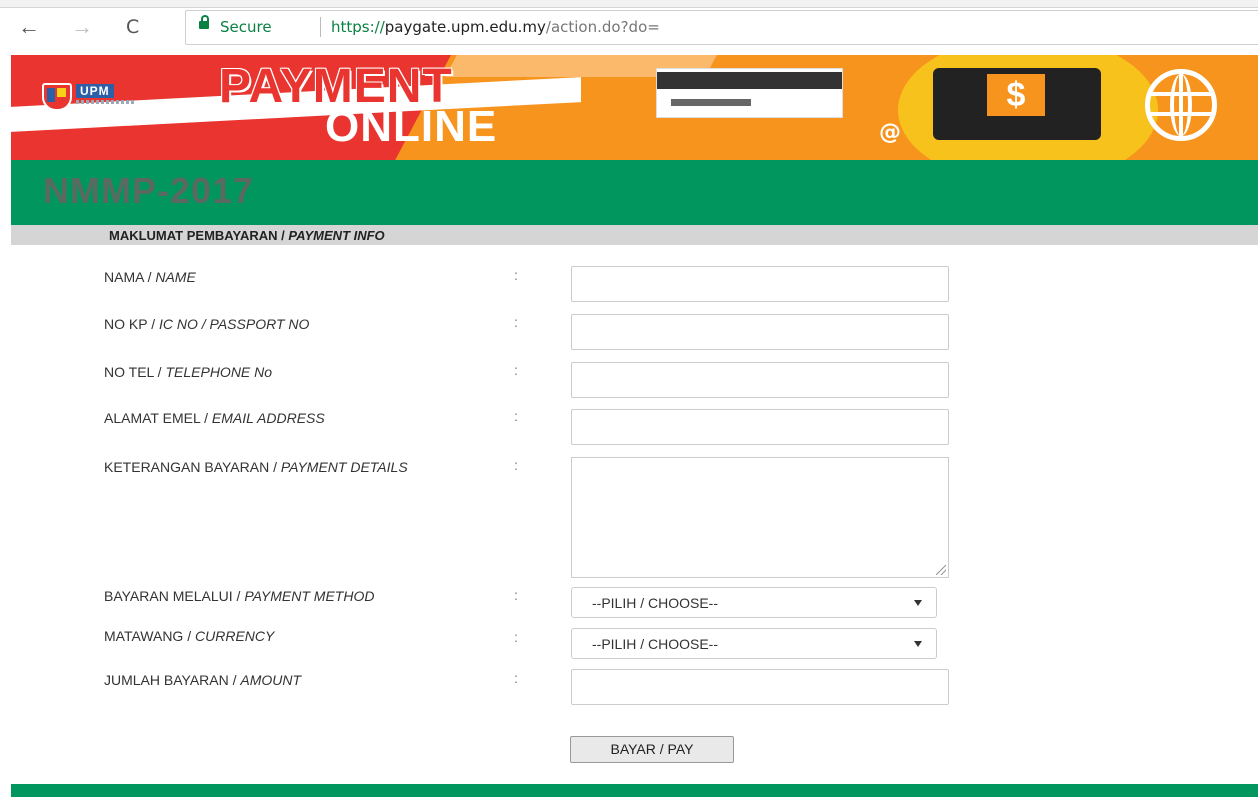 The height and width of the screenshot is (797, 1258). I want to click on tab-strip-edge, so click(629, 4).